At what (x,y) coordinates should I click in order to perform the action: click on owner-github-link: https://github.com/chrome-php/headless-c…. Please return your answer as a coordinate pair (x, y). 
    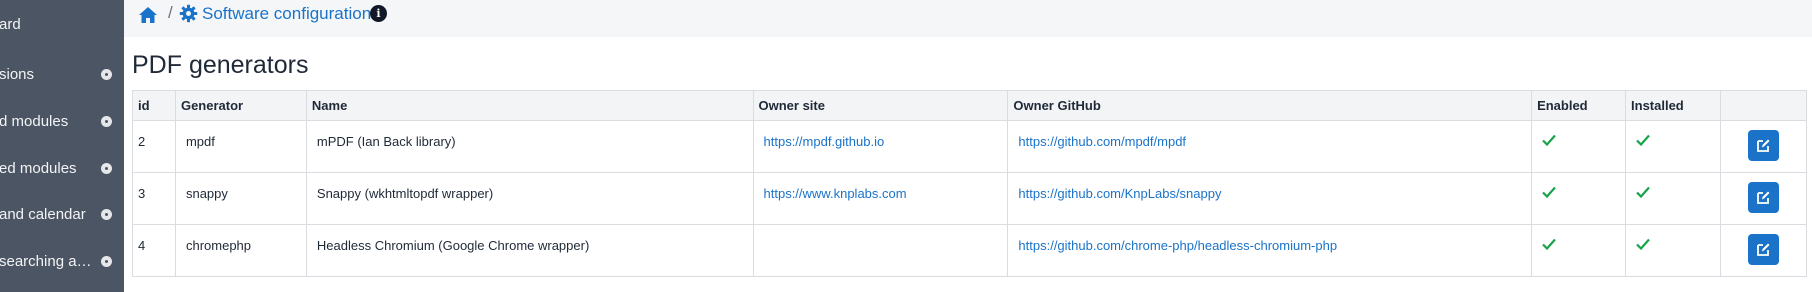
    Looking at the image, I should click on (1177, 245).